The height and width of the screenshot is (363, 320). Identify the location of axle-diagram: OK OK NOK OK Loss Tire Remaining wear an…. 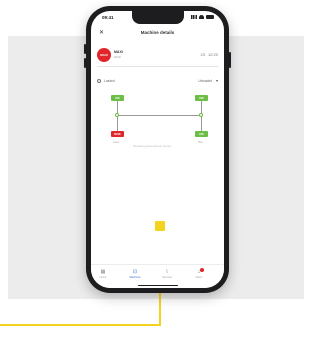
(158, 121).